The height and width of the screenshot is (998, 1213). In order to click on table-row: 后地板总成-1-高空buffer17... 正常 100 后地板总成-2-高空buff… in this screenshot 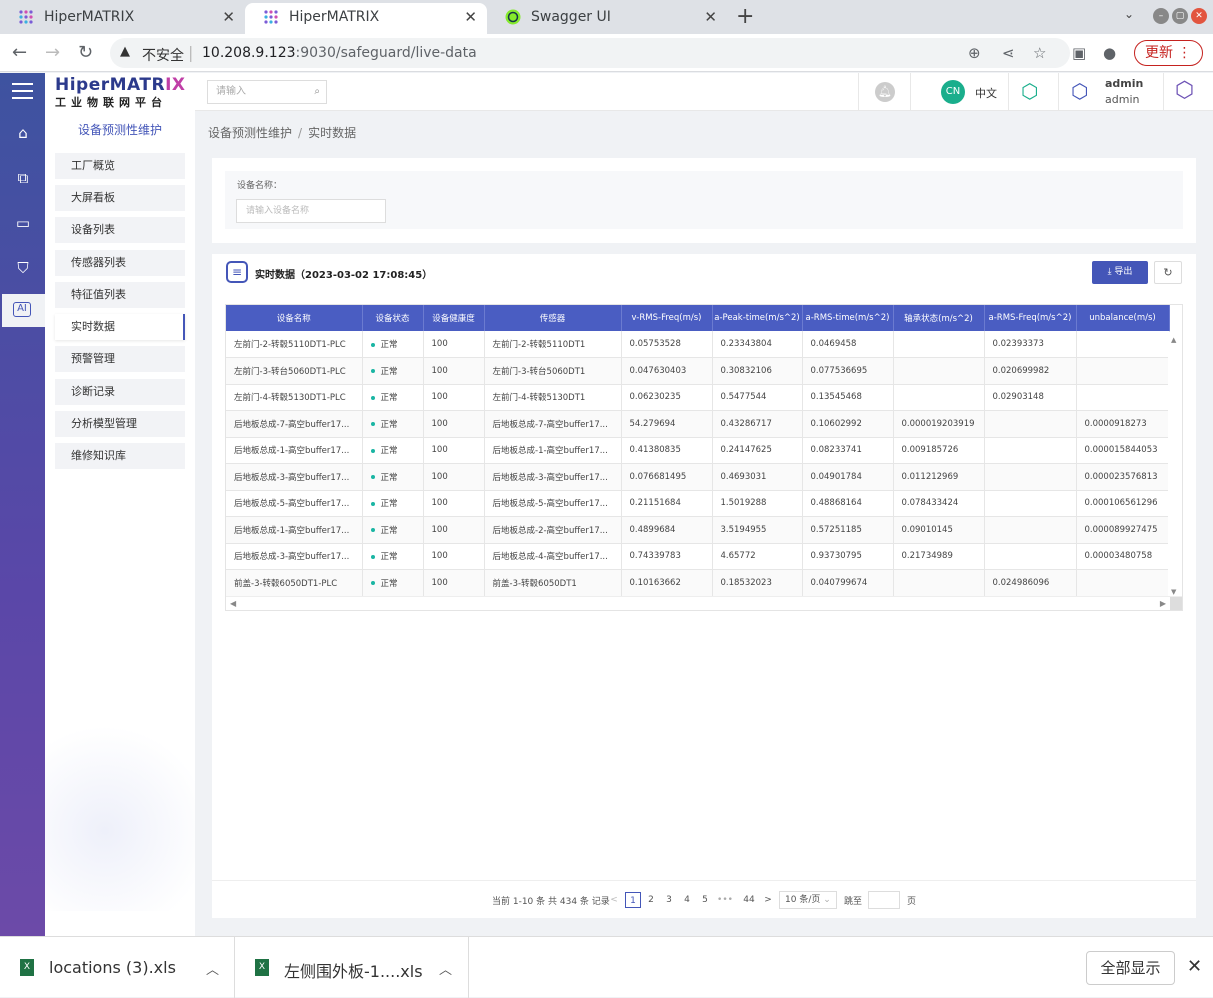, I will do `click(698, 530)`.